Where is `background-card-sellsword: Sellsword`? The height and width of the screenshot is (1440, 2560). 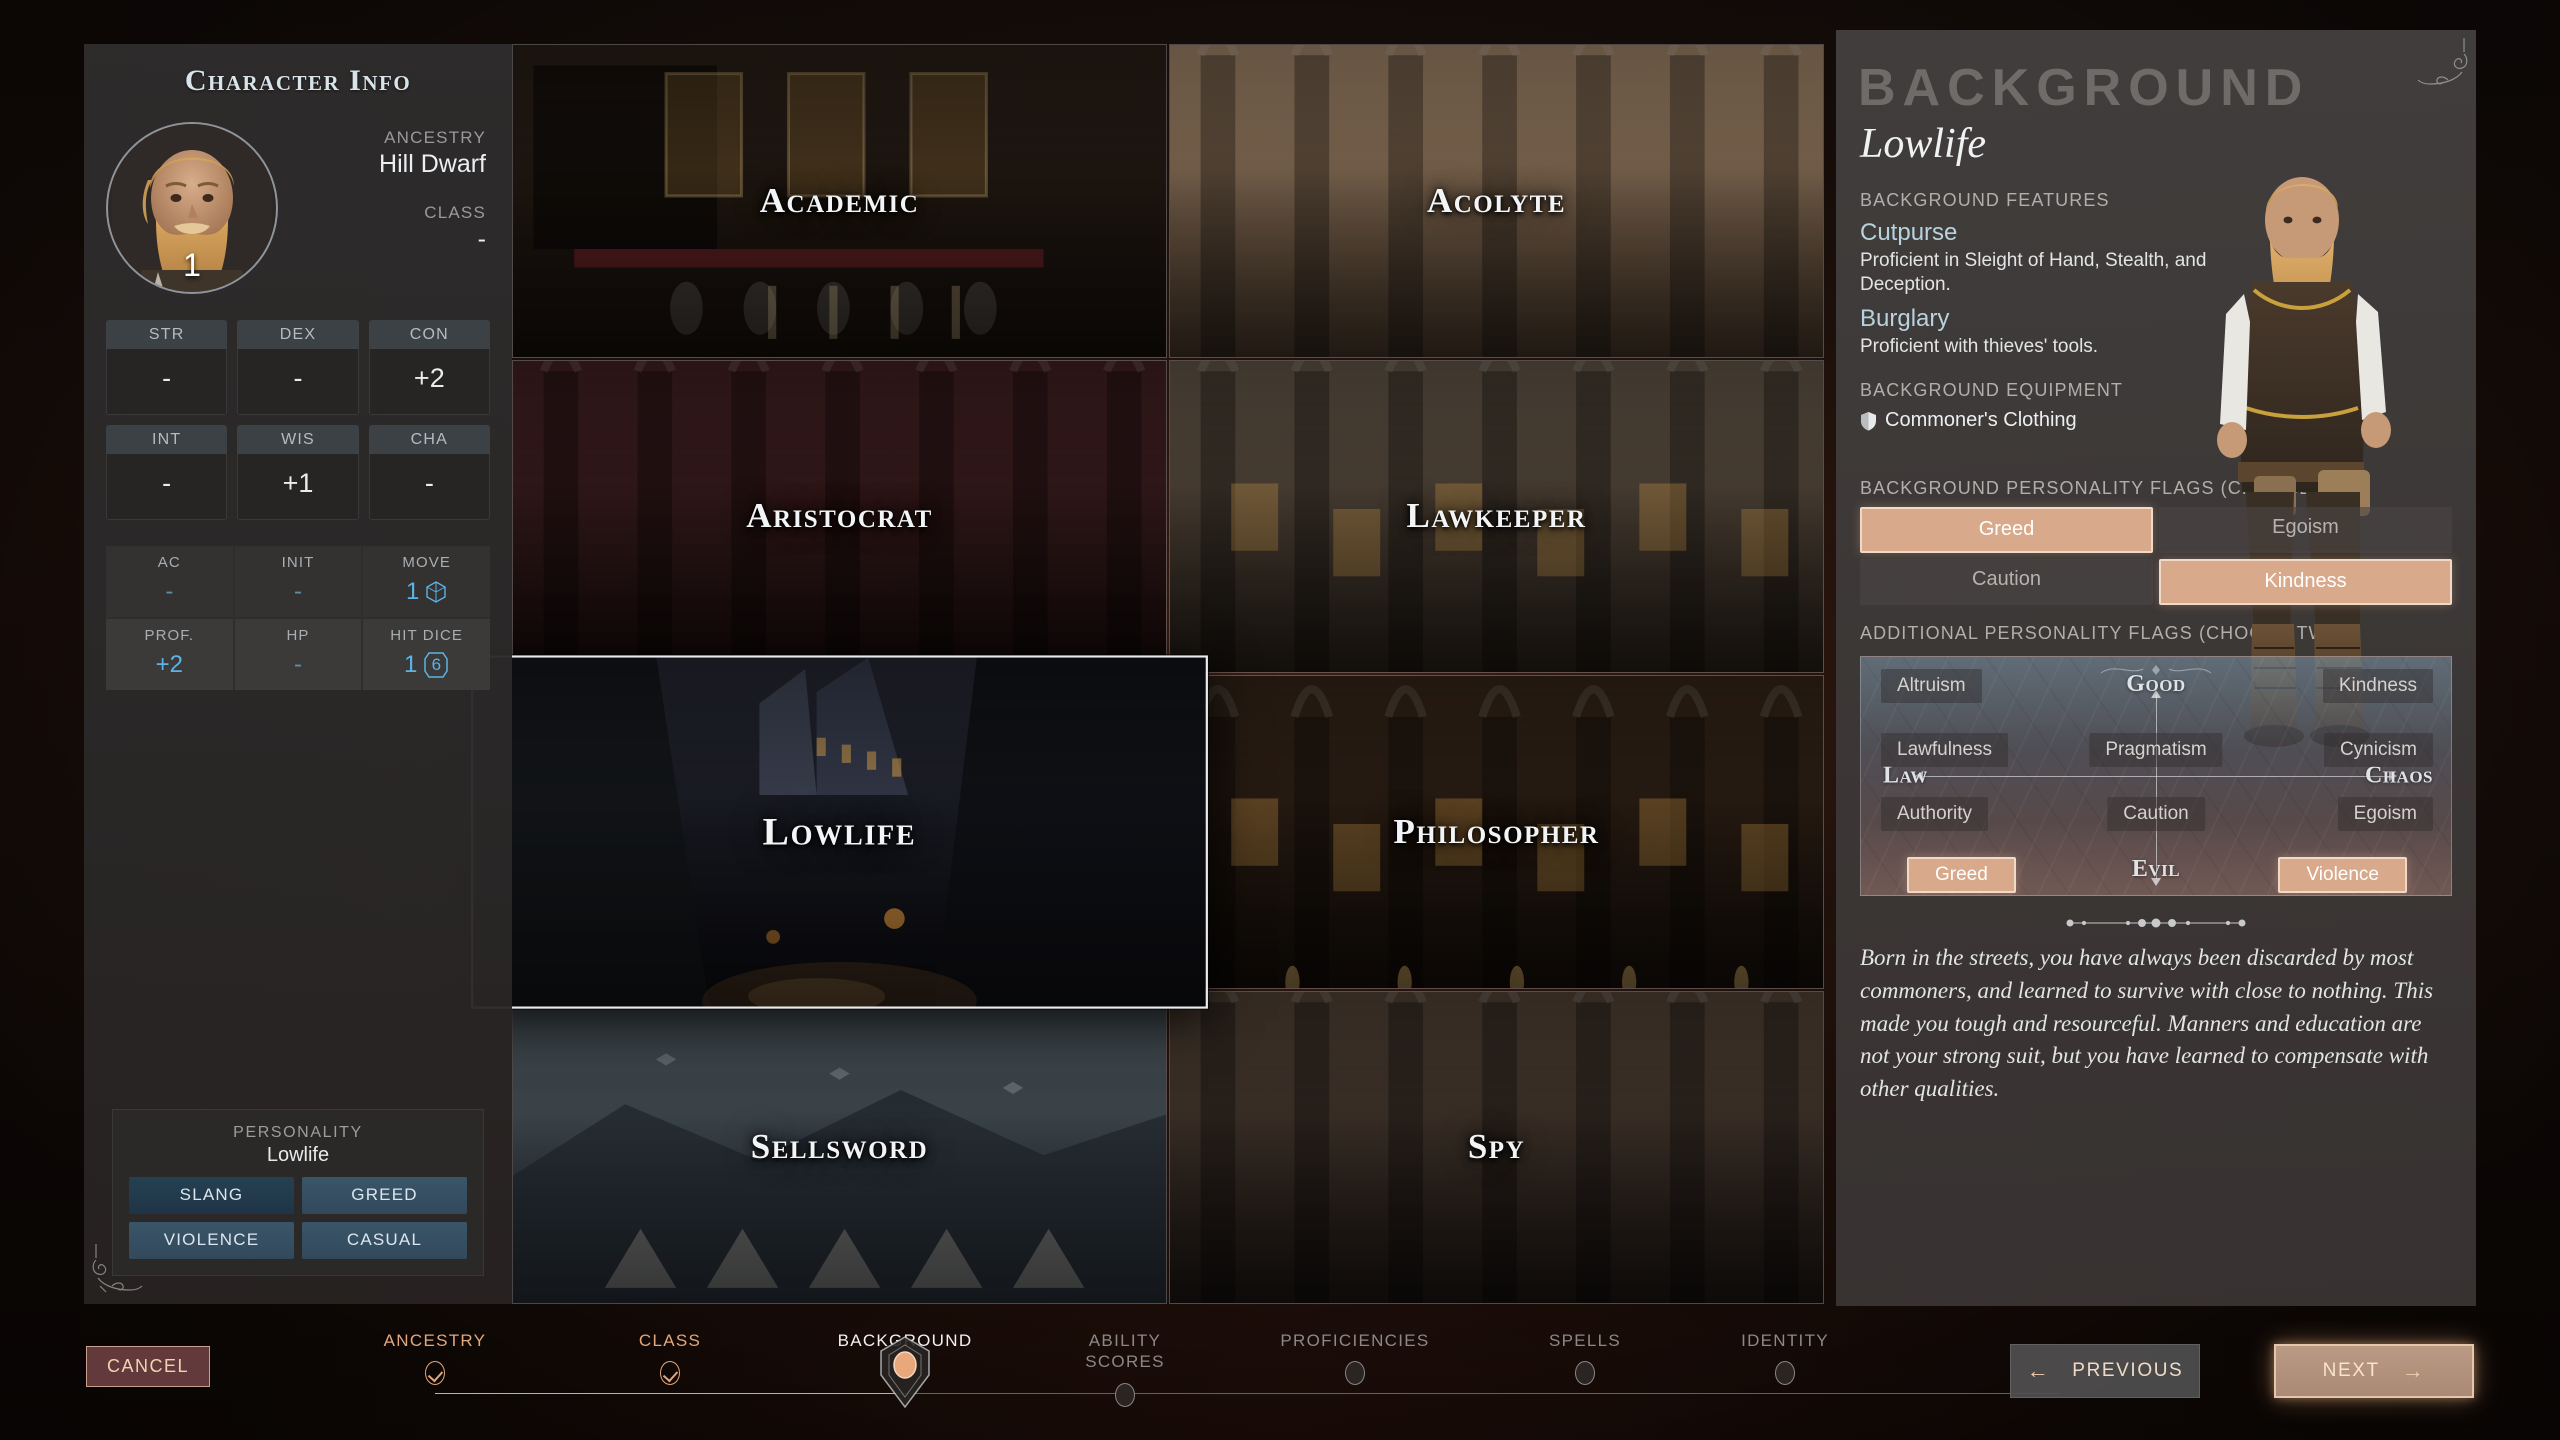 background-card-sellsword: Sellsword is located at coordinates (839, 1147).